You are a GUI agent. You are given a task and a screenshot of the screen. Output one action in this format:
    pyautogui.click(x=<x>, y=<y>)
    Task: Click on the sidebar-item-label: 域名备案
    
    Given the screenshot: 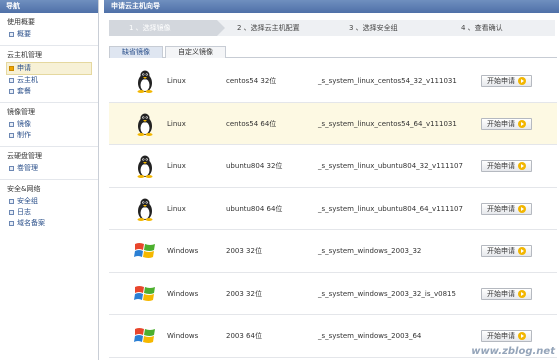 What is the action you would take?
    pyautogui.click(x=31, y=223)
    